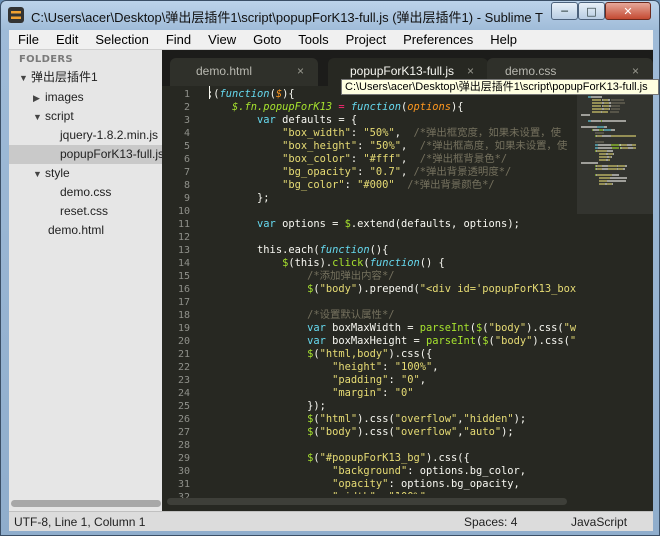 The width and height of the screenshot is (660, 536). What do you see at coordinates (323, 367) in the screenshot?
I see `code-line: "height": "100%",` at bounding box center [323, 367].